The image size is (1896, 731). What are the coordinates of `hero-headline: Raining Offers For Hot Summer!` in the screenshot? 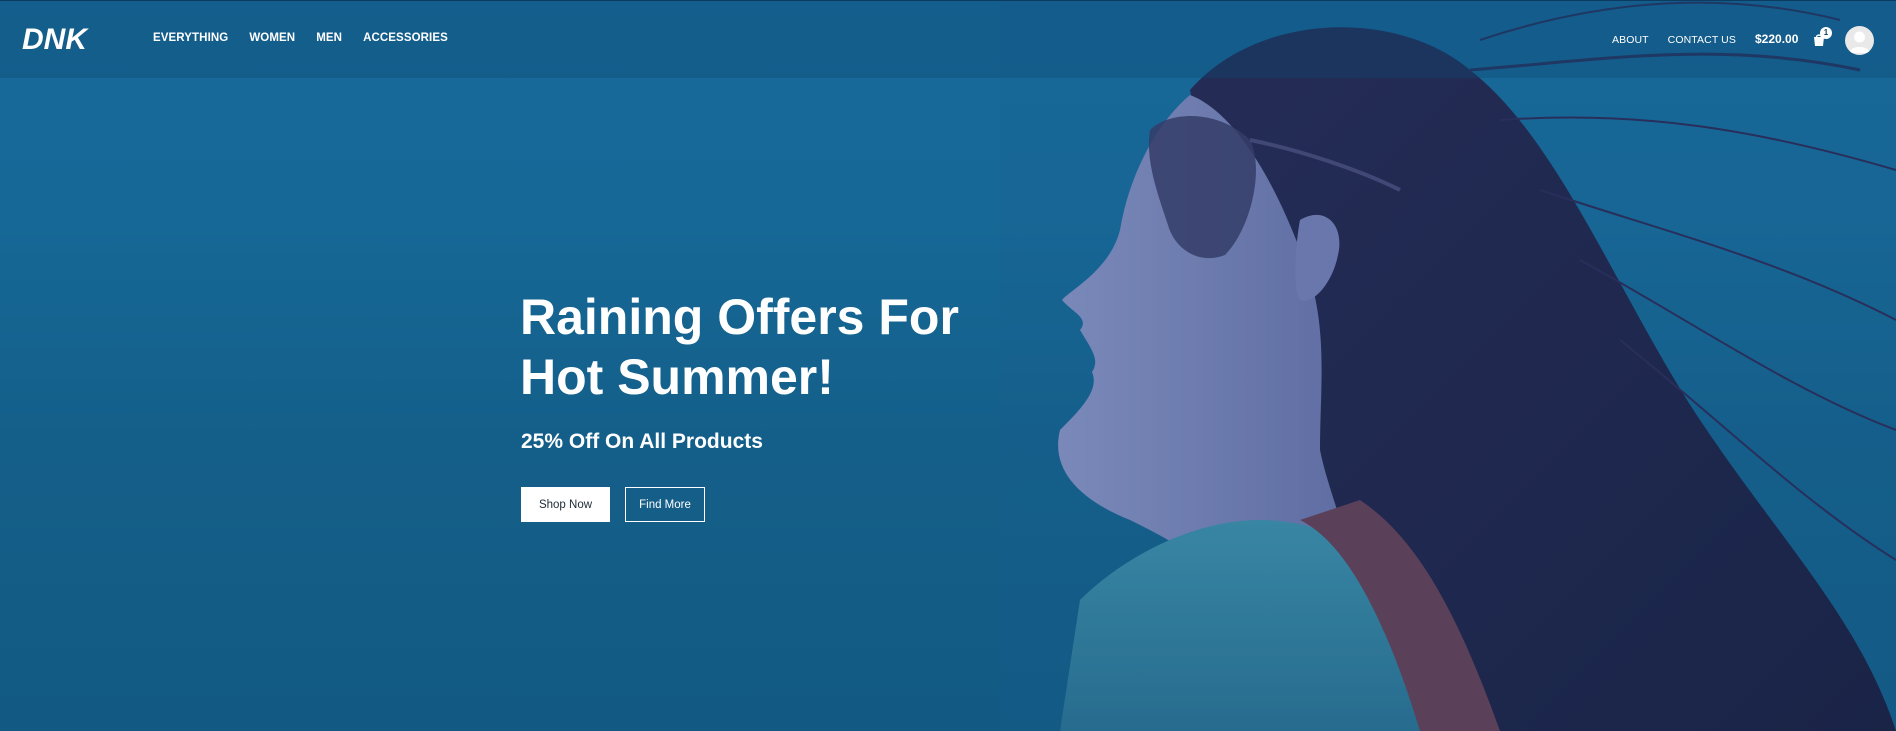 It's located at (739, 347).